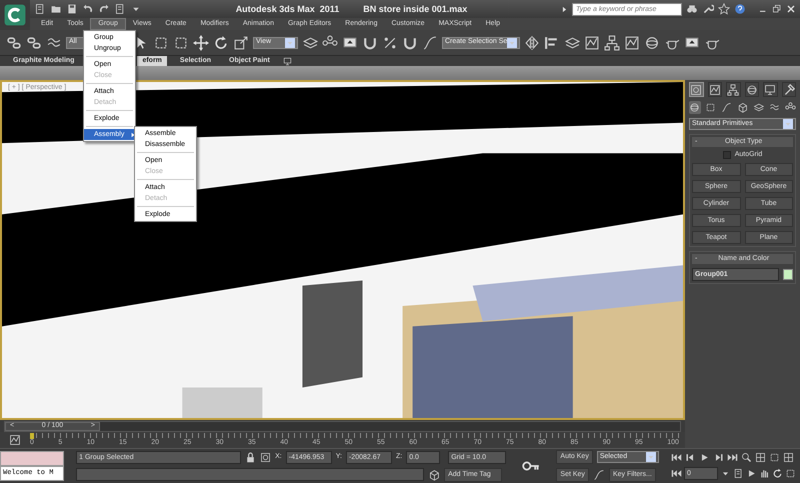  I want to click on project-icon, so click(120, 9).